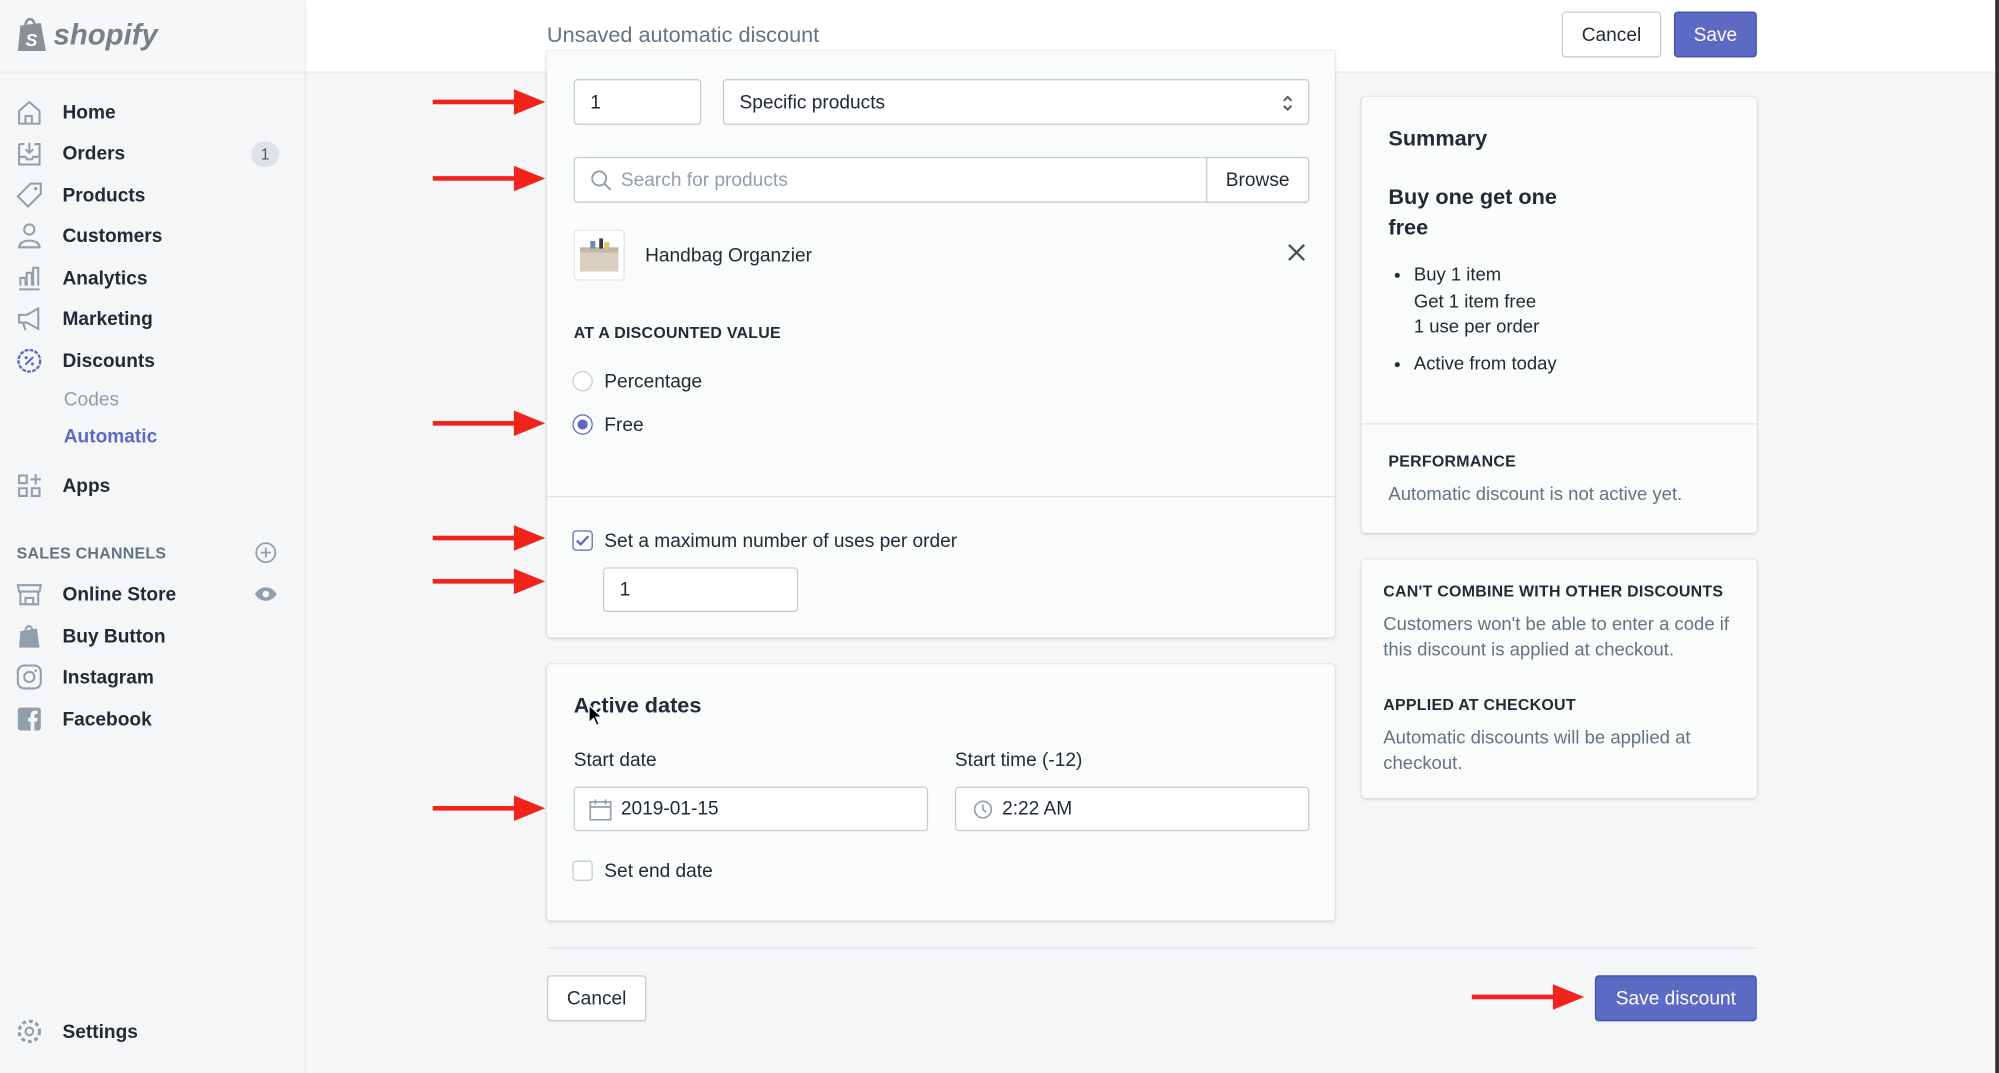 Image resolution: width=1999 pixels, height=1073 pixels. I want to click on checkout-heading: APPLIED AT CHECKOUT, so click(1479, 705).